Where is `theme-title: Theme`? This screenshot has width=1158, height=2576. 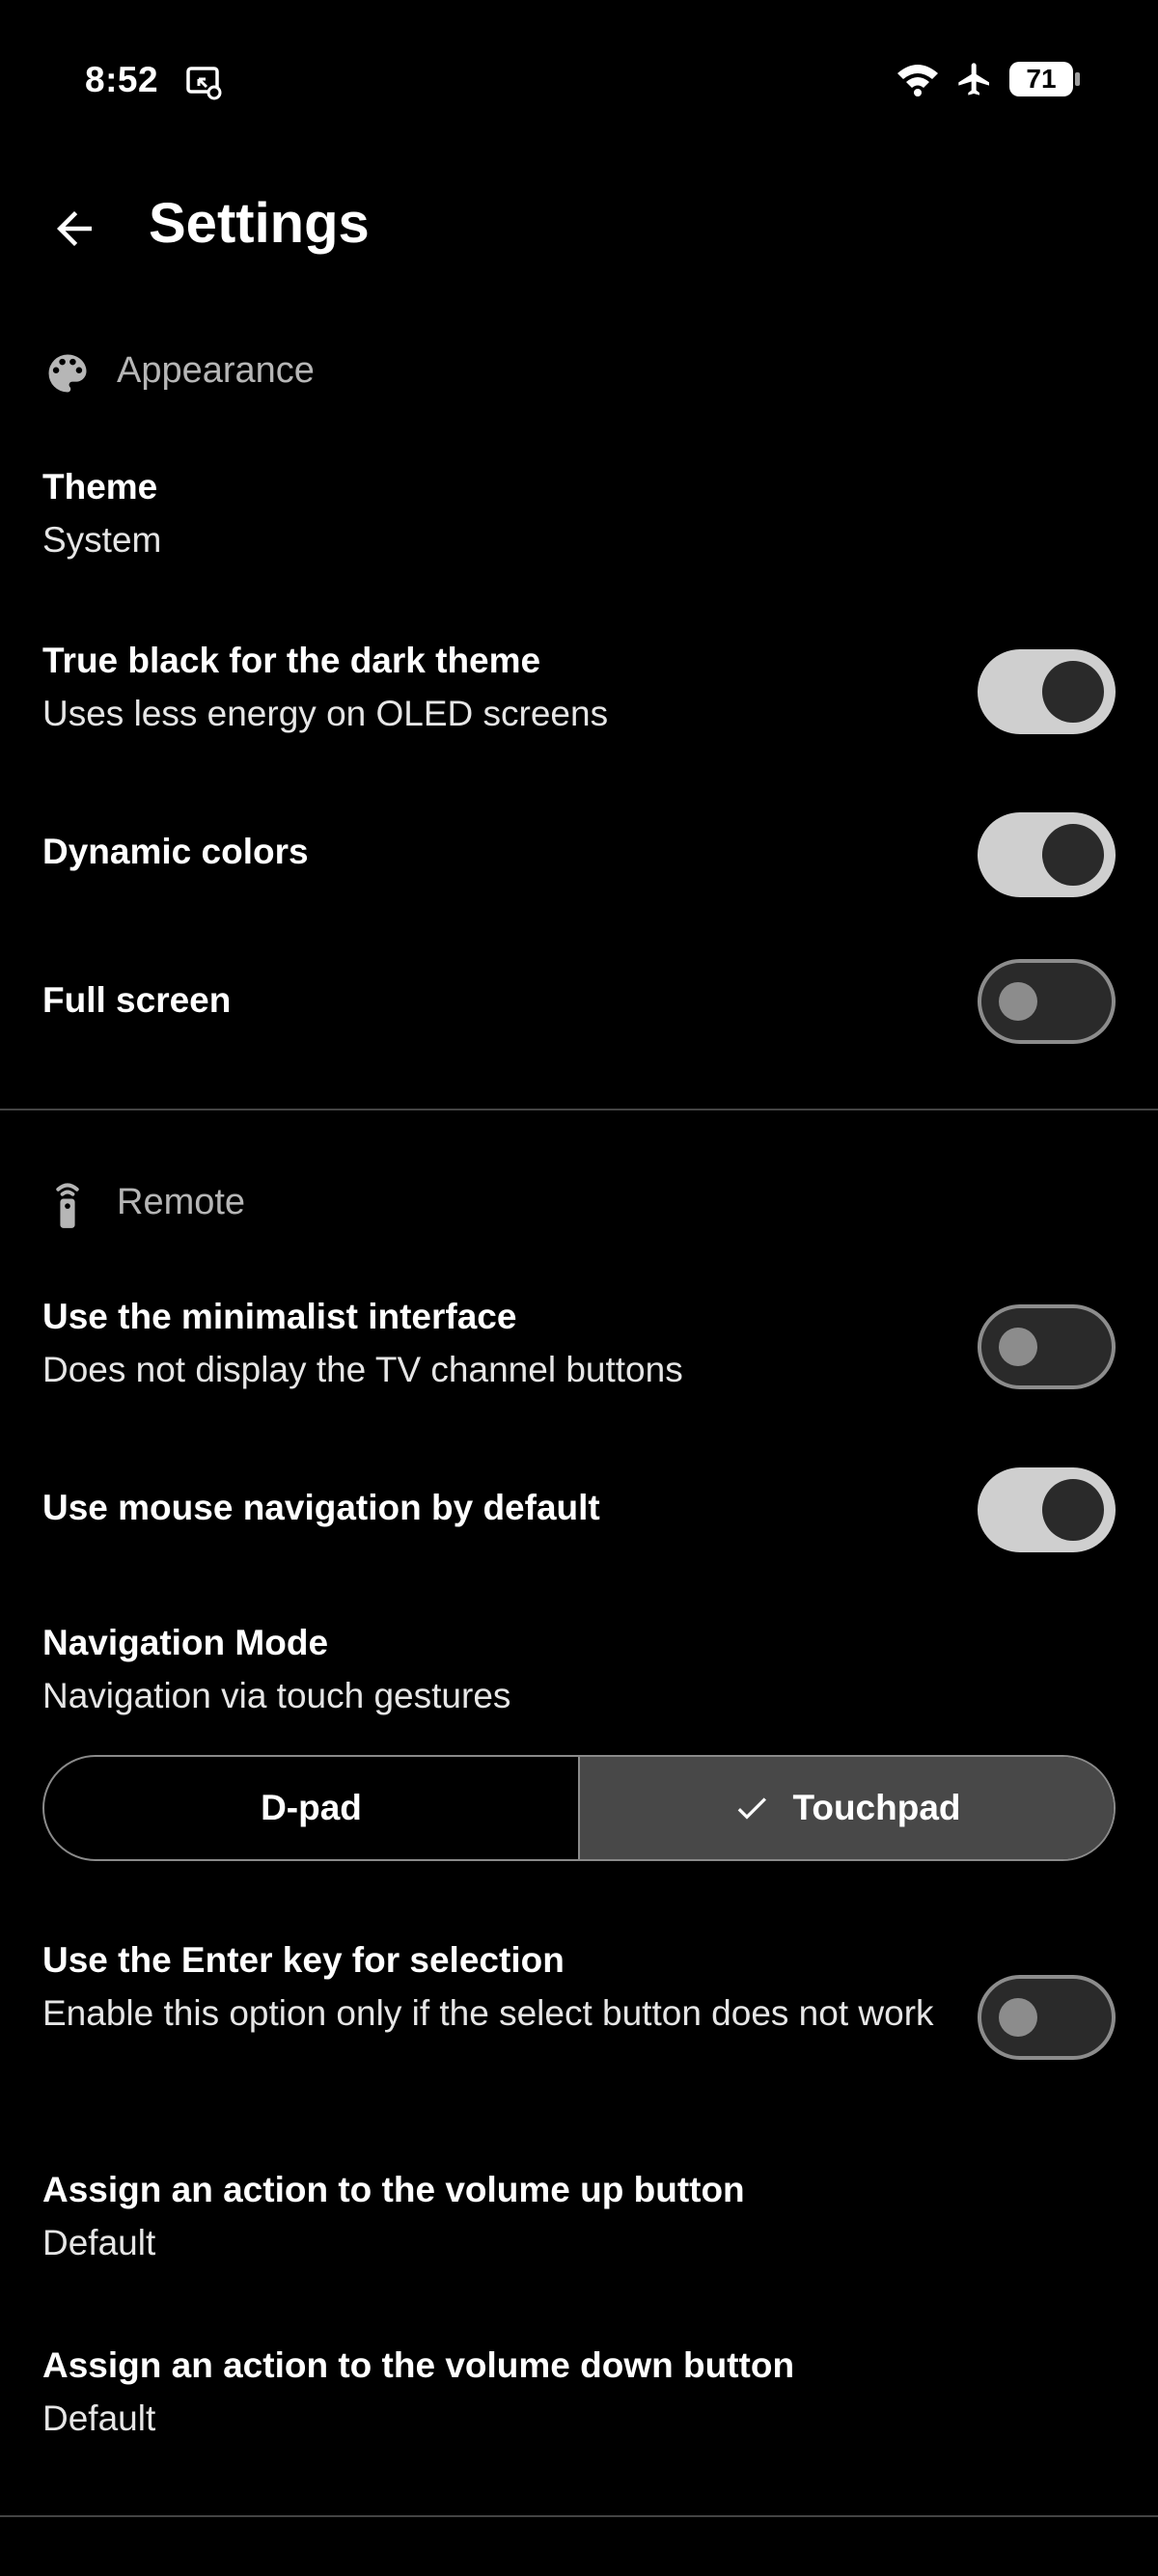
theme-title: Theme is located at coordinates (100, 487).